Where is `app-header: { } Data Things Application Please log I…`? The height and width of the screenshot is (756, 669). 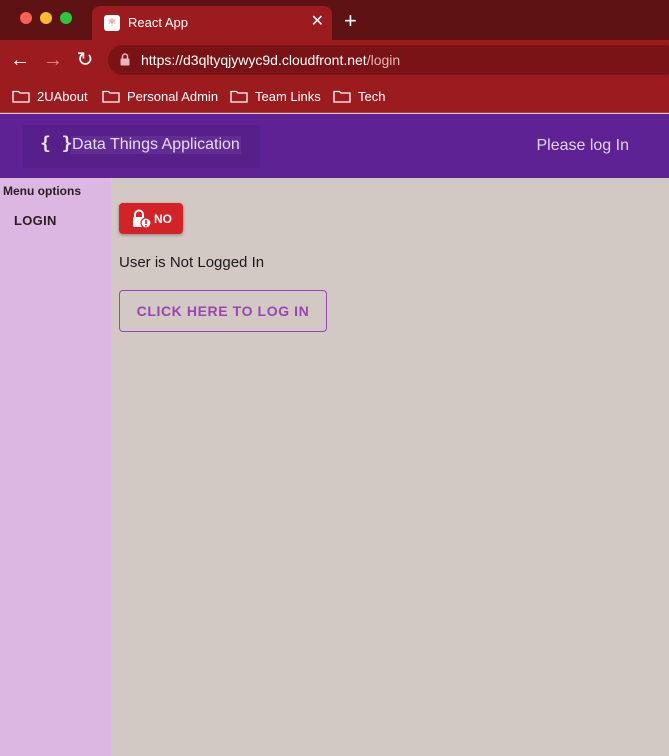
app-header: { } Data Things Application Please log I… is located at coordinates (334, 146).